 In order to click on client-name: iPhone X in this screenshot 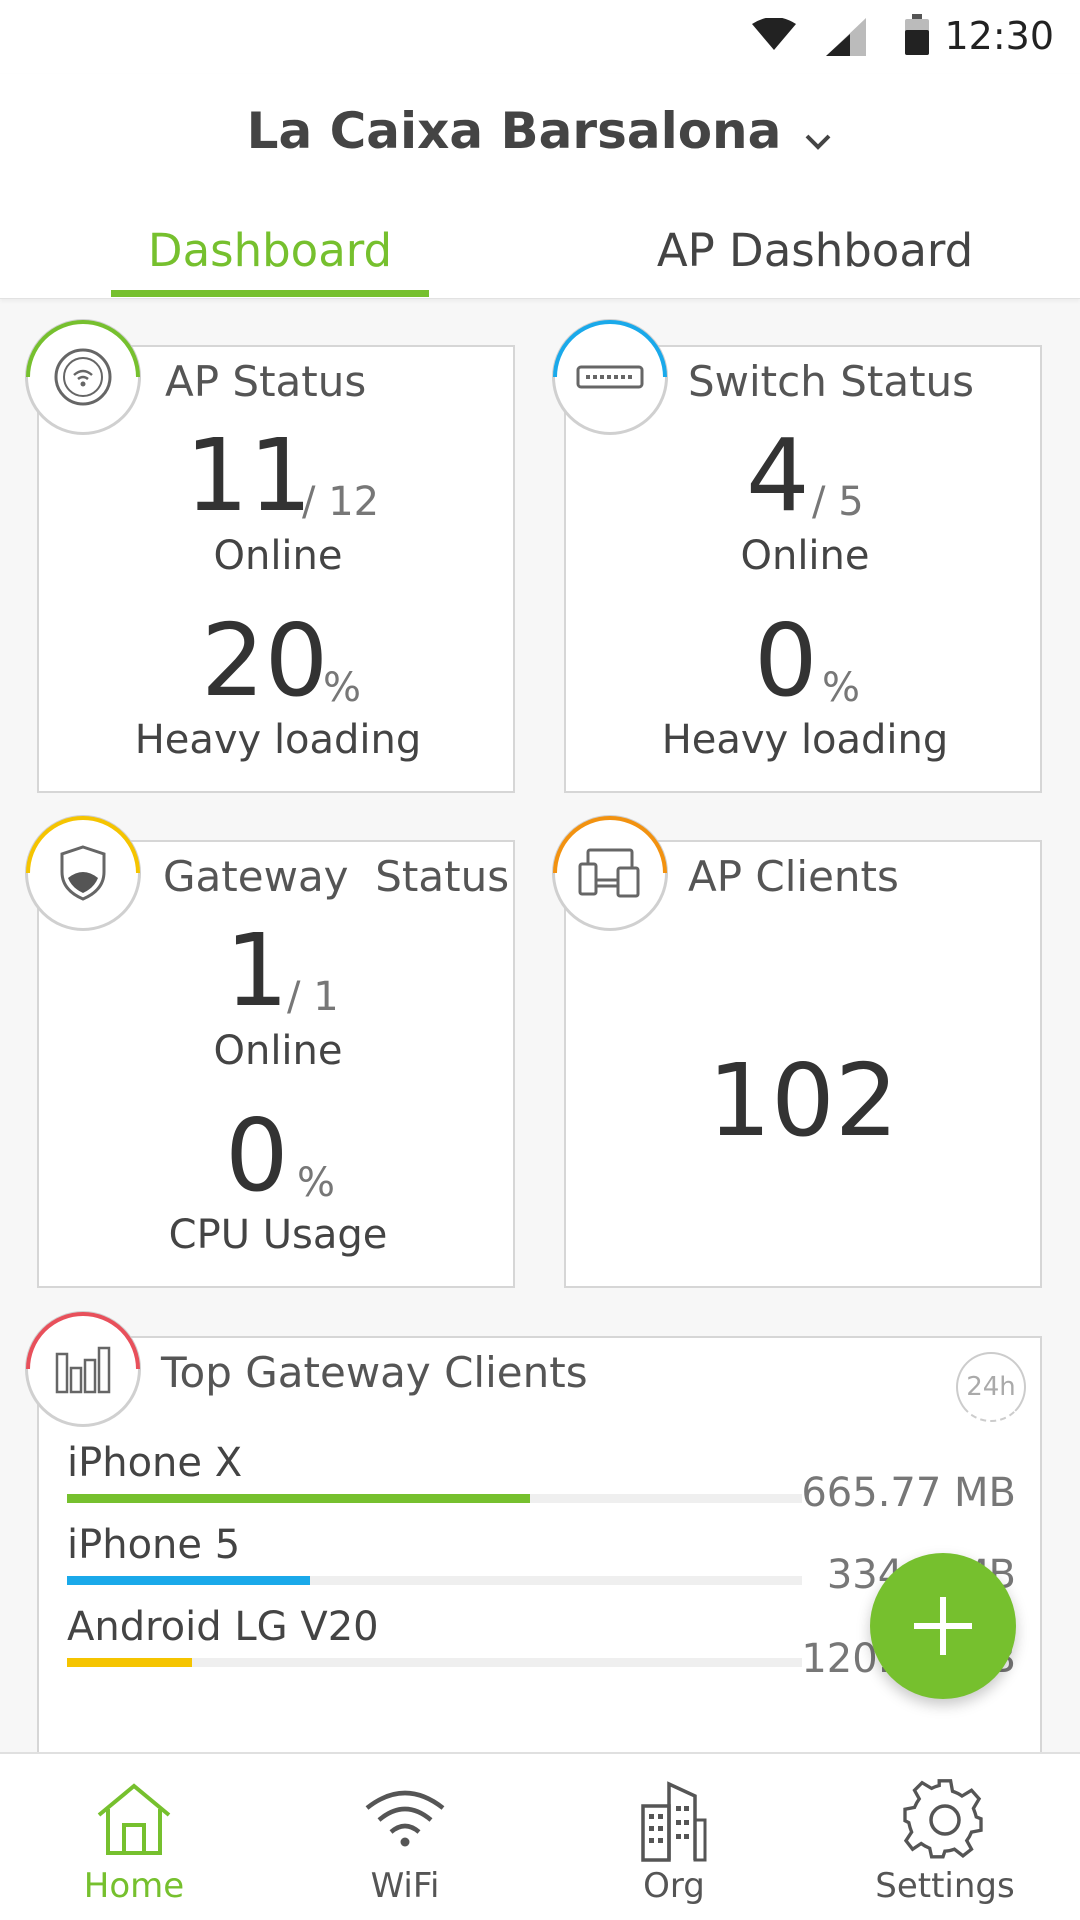, I will do `click(155, 1463)`.